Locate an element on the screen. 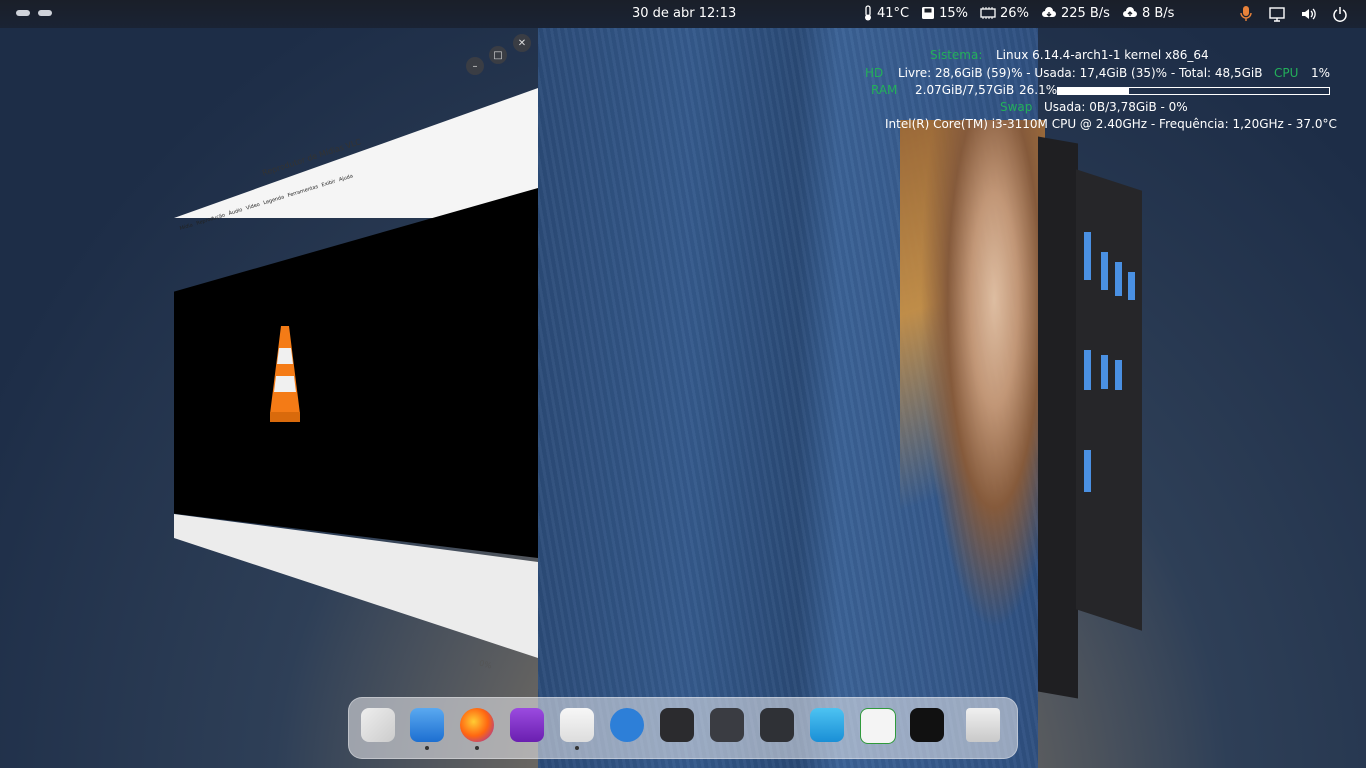 This screenshot has height=768, width=1366. launcher-icon is located at coordinates (378, 725).